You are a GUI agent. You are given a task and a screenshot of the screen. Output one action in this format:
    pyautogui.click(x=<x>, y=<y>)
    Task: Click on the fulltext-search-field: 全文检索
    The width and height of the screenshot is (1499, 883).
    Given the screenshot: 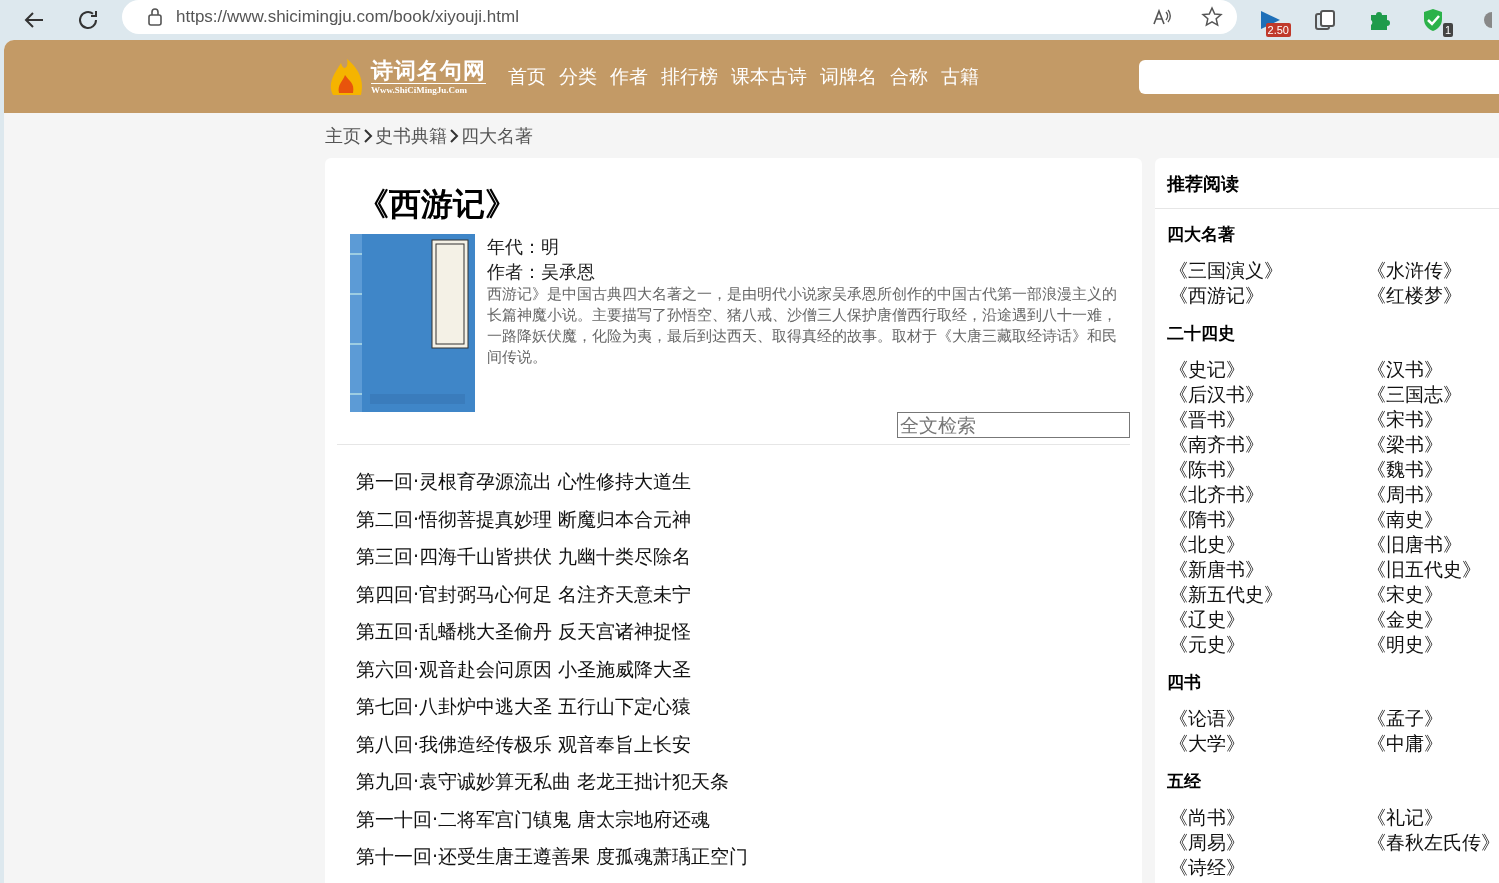 What is the action you would take?
    pyautogui.click(x=1013, y=425)
    